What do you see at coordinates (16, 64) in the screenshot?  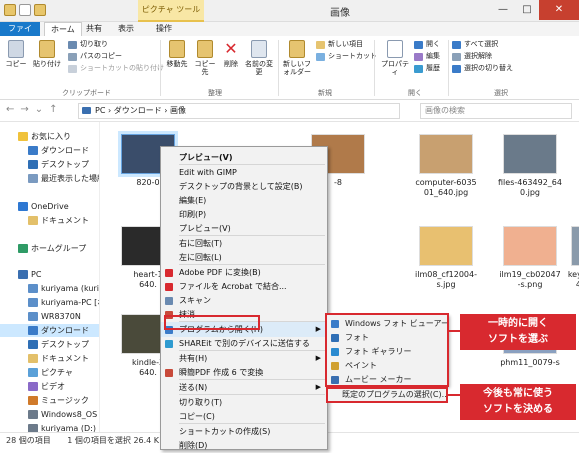 I see `copy-label: コピー` at bounding box center [16, 64].